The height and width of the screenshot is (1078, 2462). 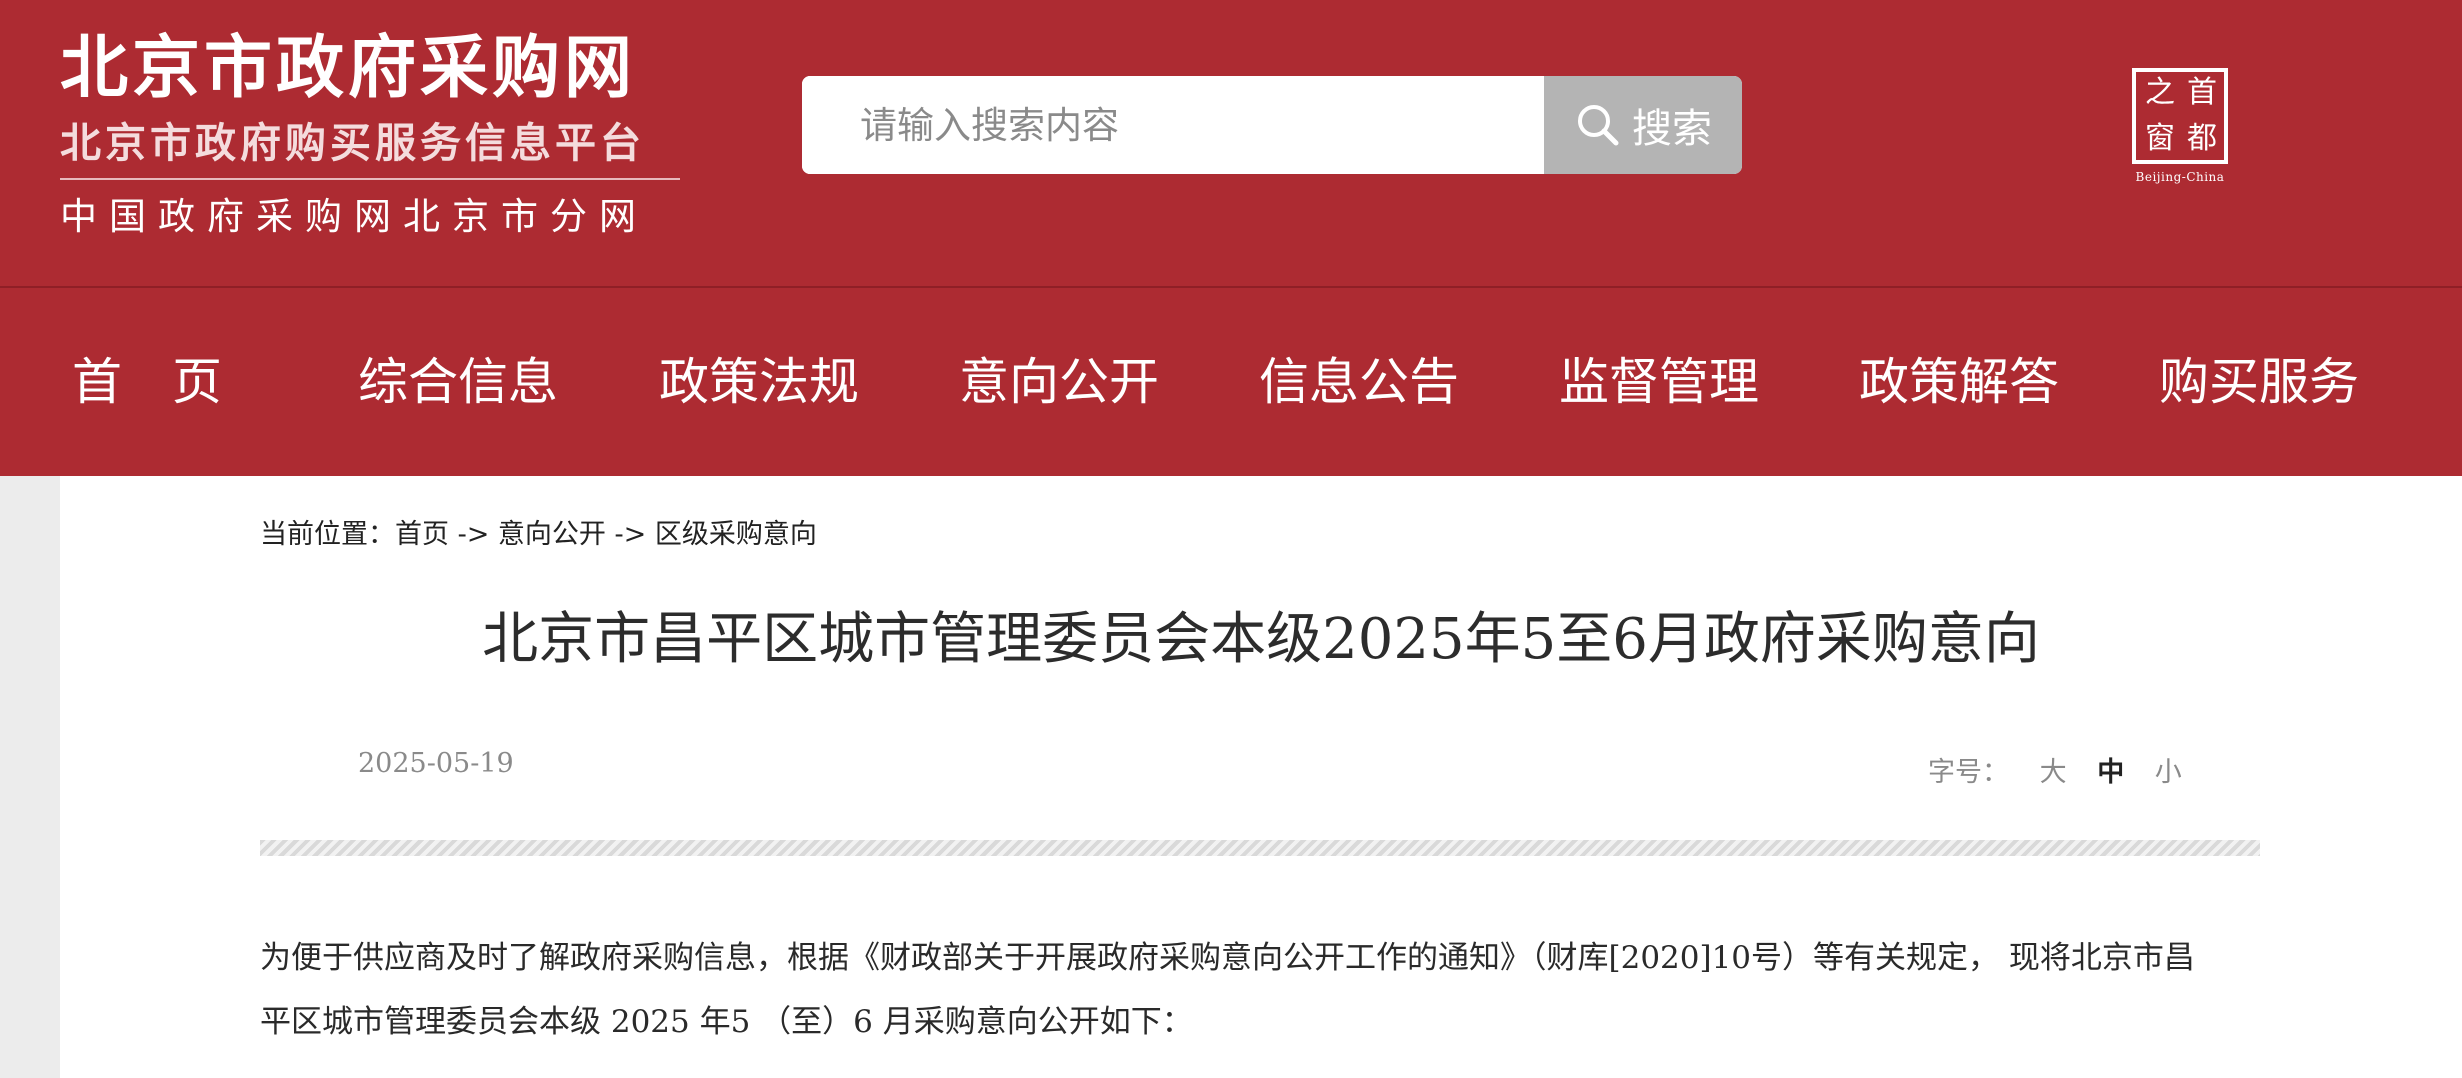 I want to click on font-size-large: 大, so click(x=2053, y=769).